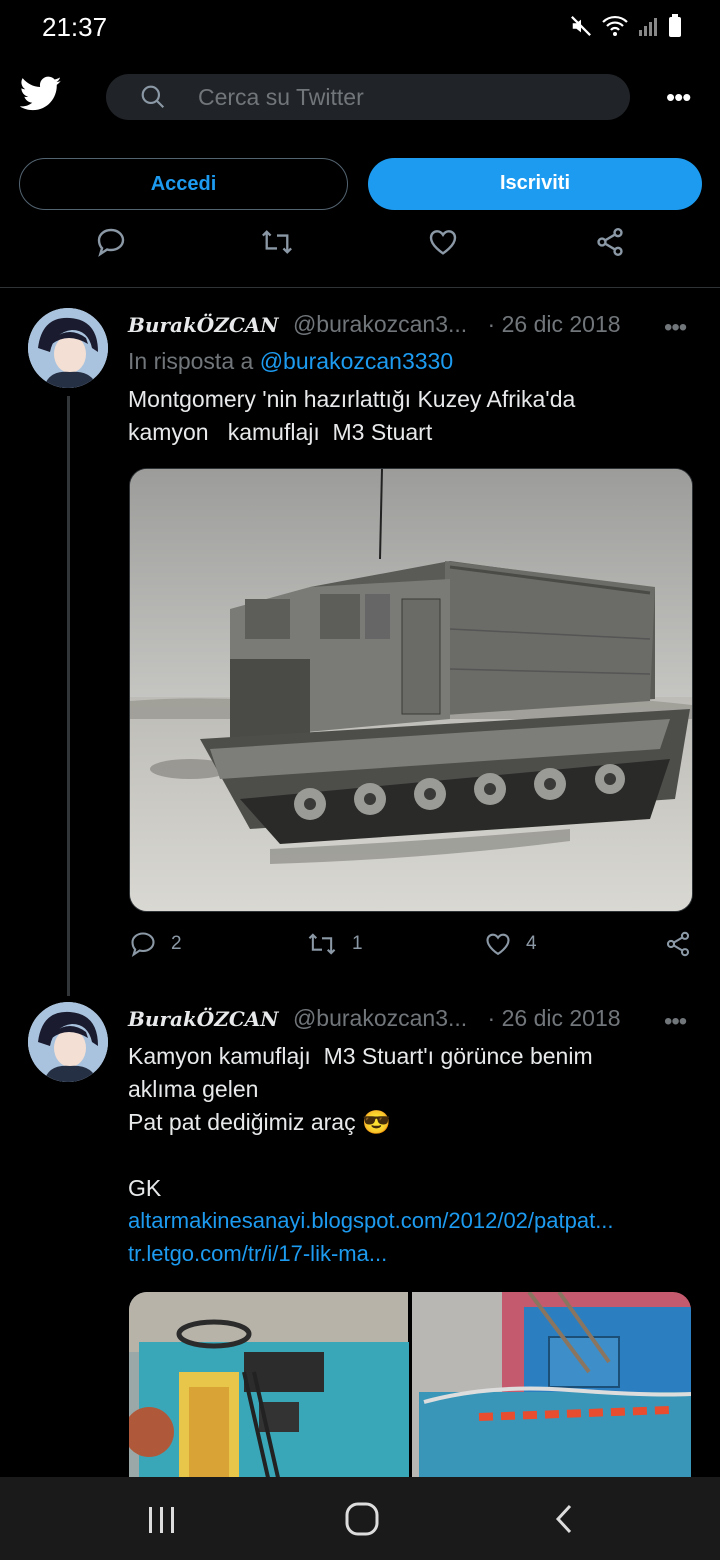  What do you see at coordinates (360, 287) in the screenshot?
I see `divider` at bounding box center [360, 287].